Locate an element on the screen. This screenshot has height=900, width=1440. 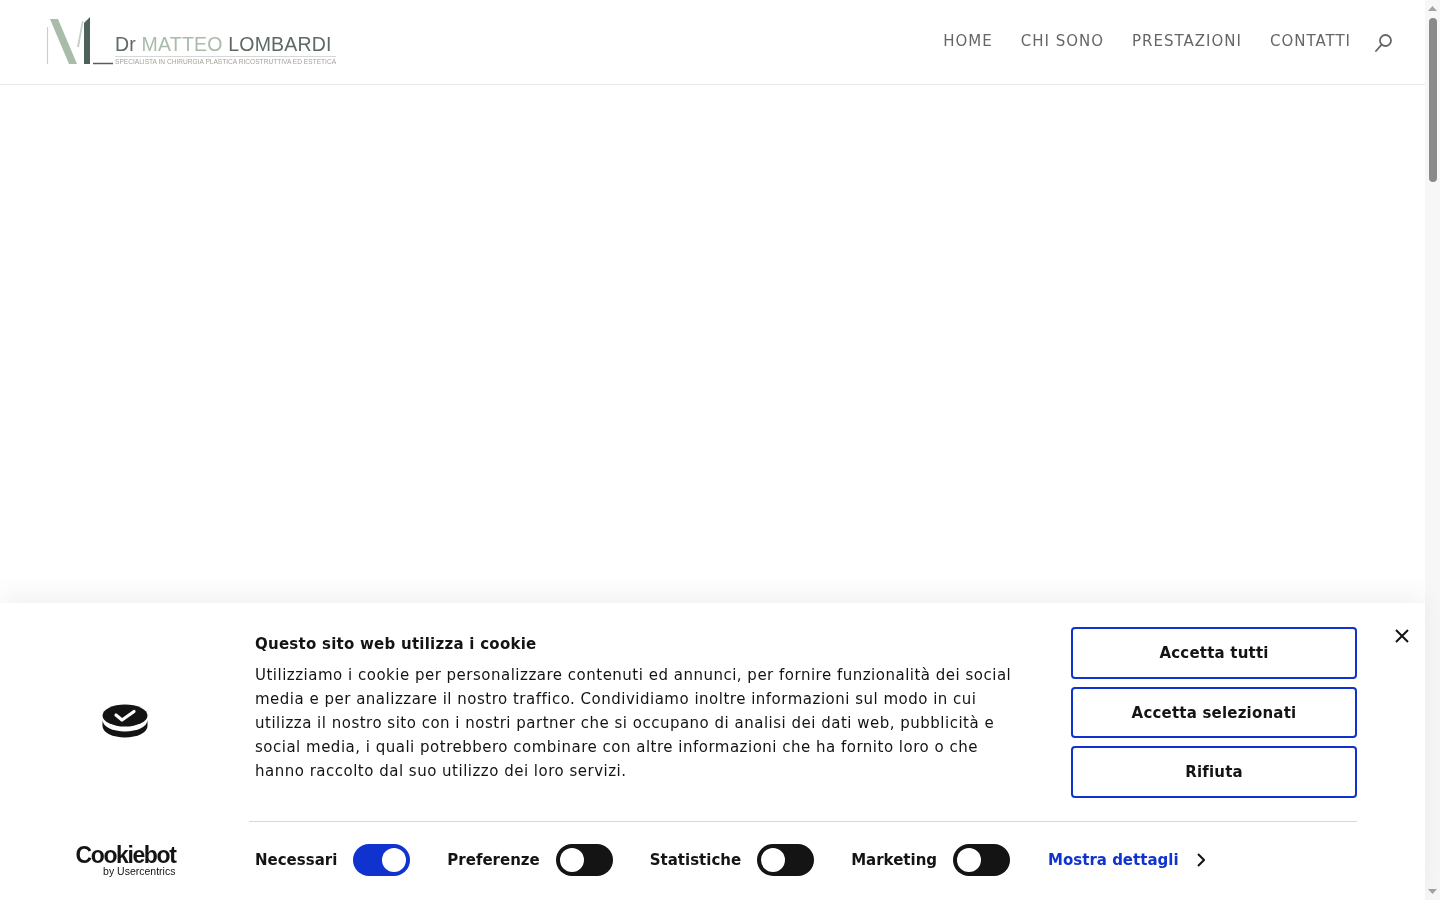
nav-link: HOME is located at coordinates (968, 41).